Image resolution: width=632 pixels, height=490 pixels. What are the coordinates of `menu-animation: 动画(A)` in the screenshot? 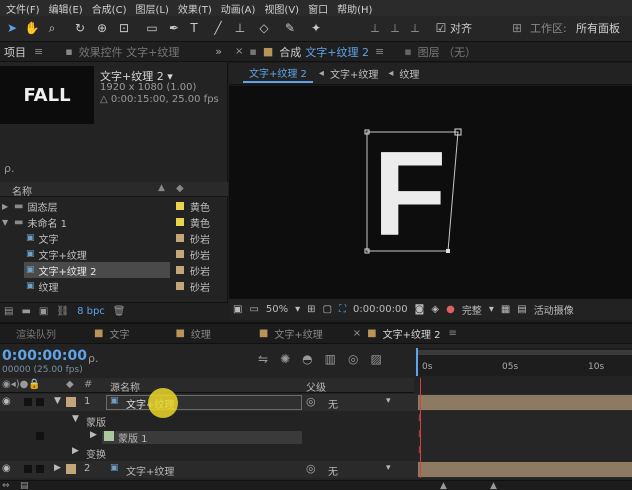 It's located at (238, 8).